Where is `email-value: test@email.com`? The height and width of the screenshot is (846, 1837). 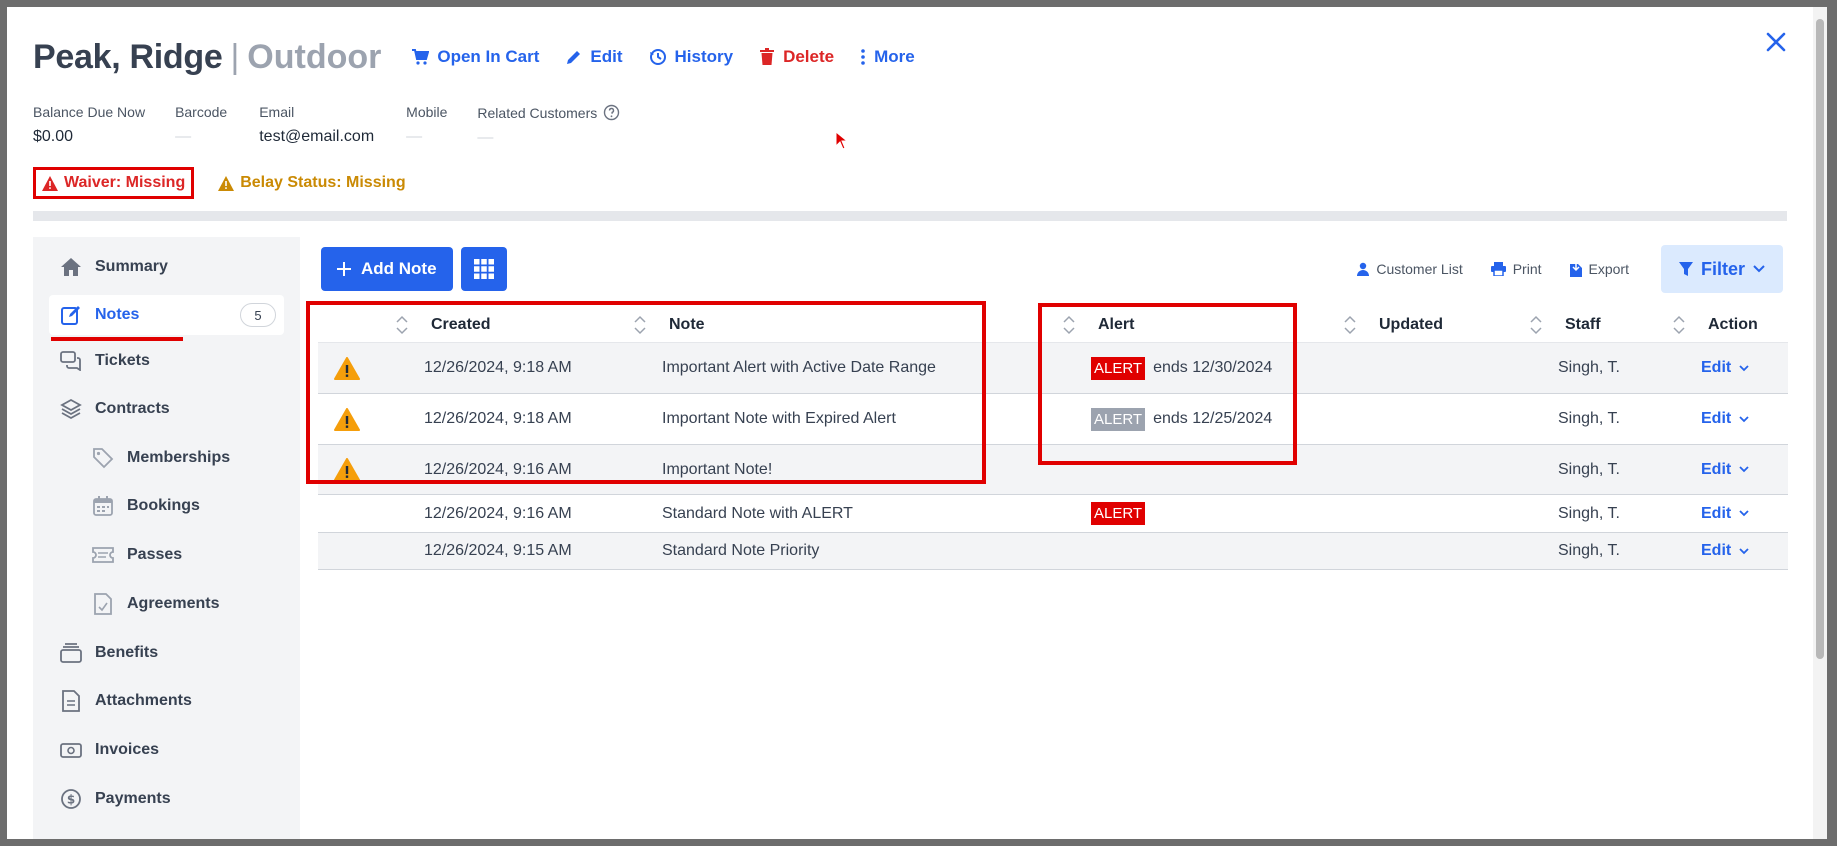 email-value: test@email.com is located at coordinates (316, 137).